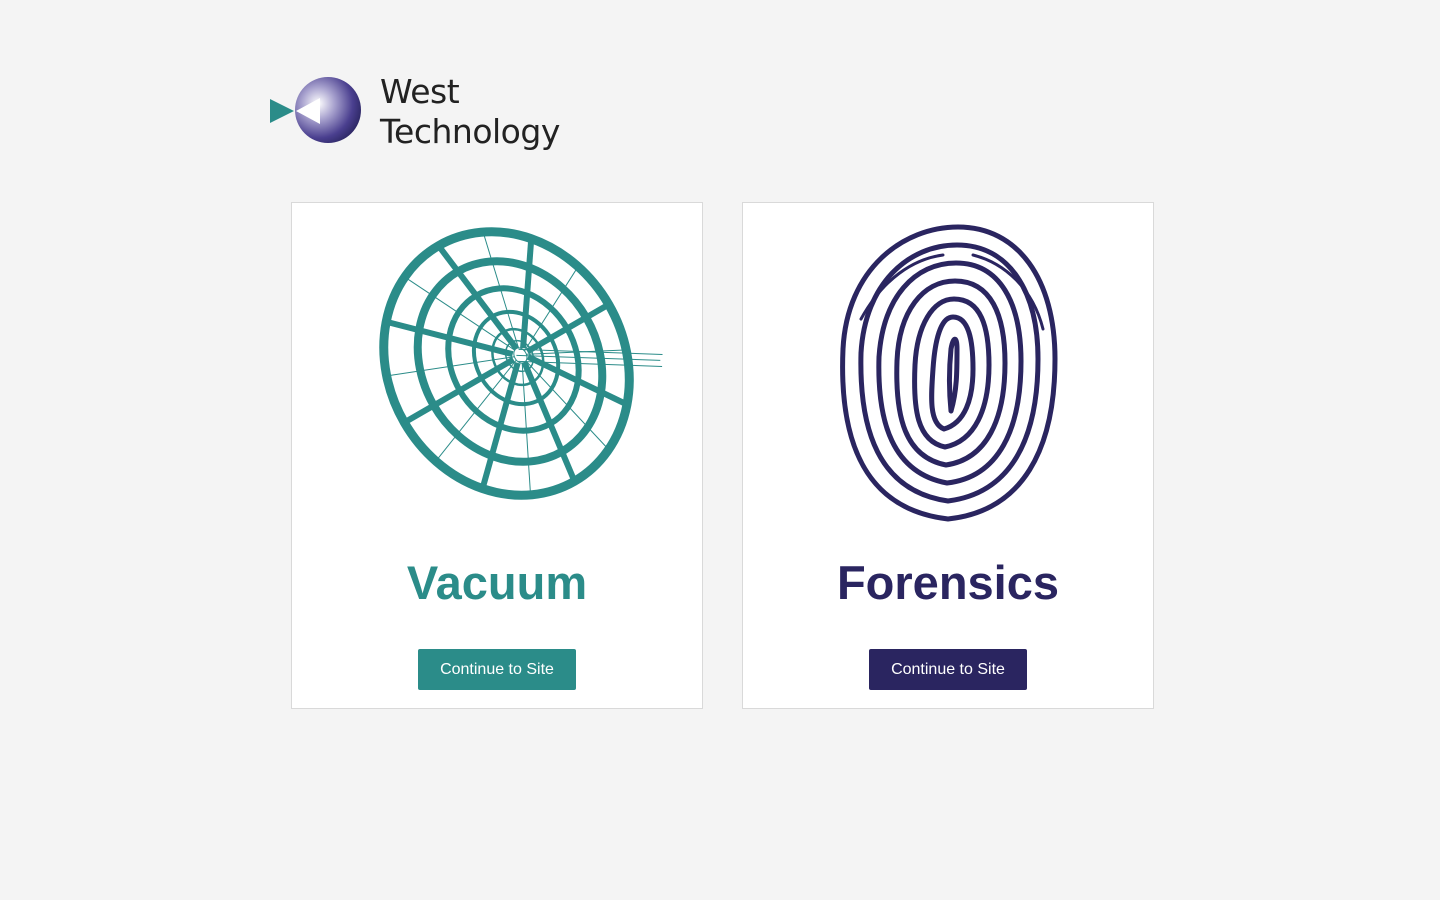 The height and width of the screenshot is (900, 1440). I want to click on vacuum-continue-button: Continue to Site, so click(497, 669).